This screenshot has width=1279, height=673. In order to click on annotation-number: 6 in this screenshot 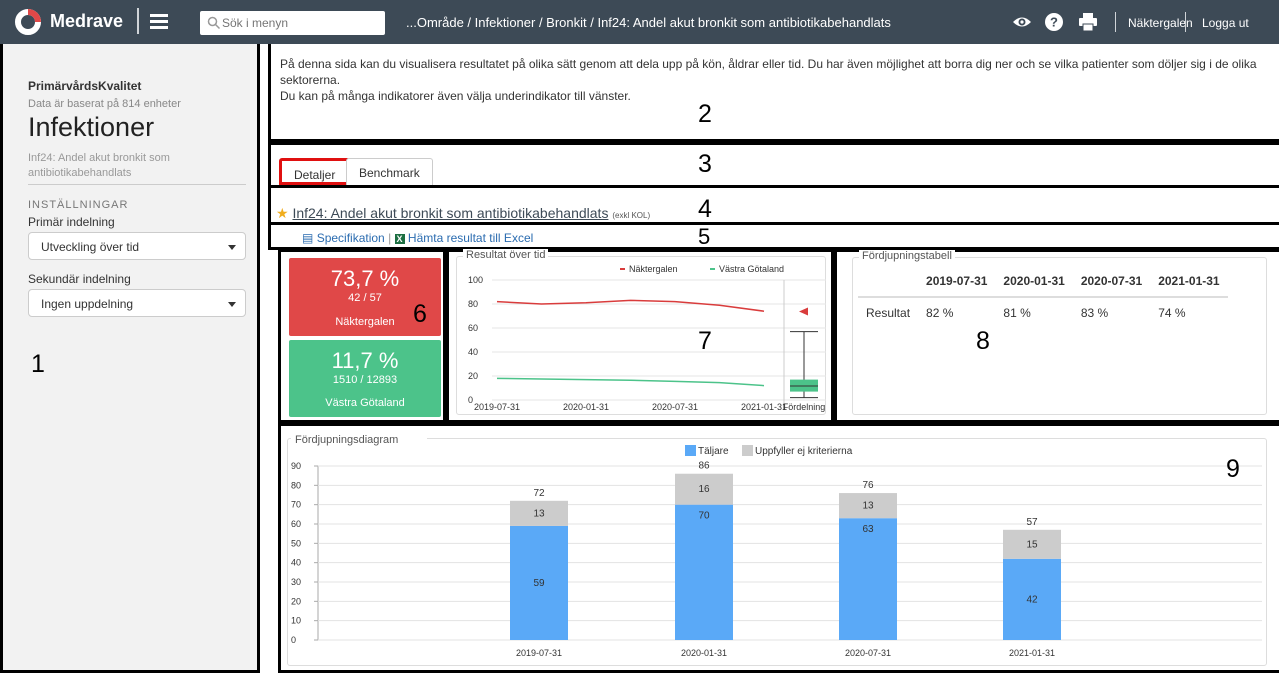, I will do `click(420, 314)`.